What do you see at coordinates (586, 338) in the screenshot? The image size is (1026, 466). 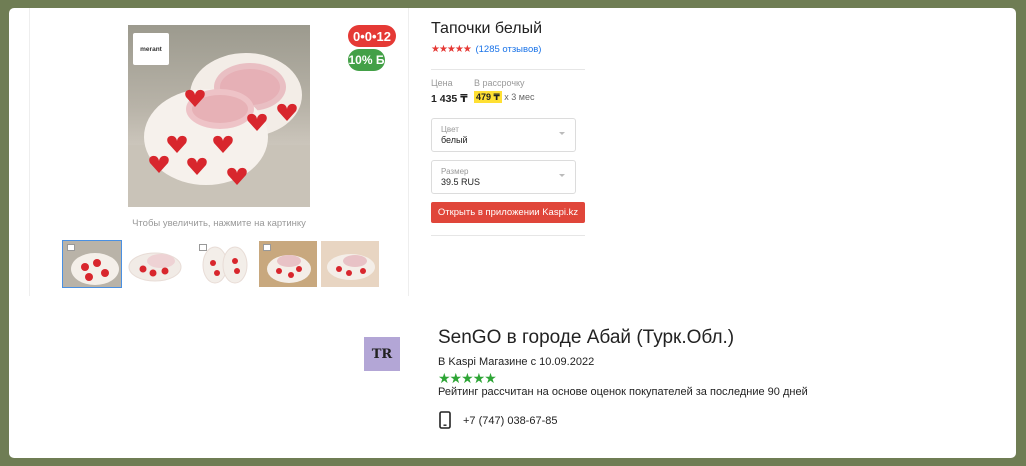 I see `seller-name: SenGO в городе Абай (Турк.Обл.)` at bounding box center [586, 338].